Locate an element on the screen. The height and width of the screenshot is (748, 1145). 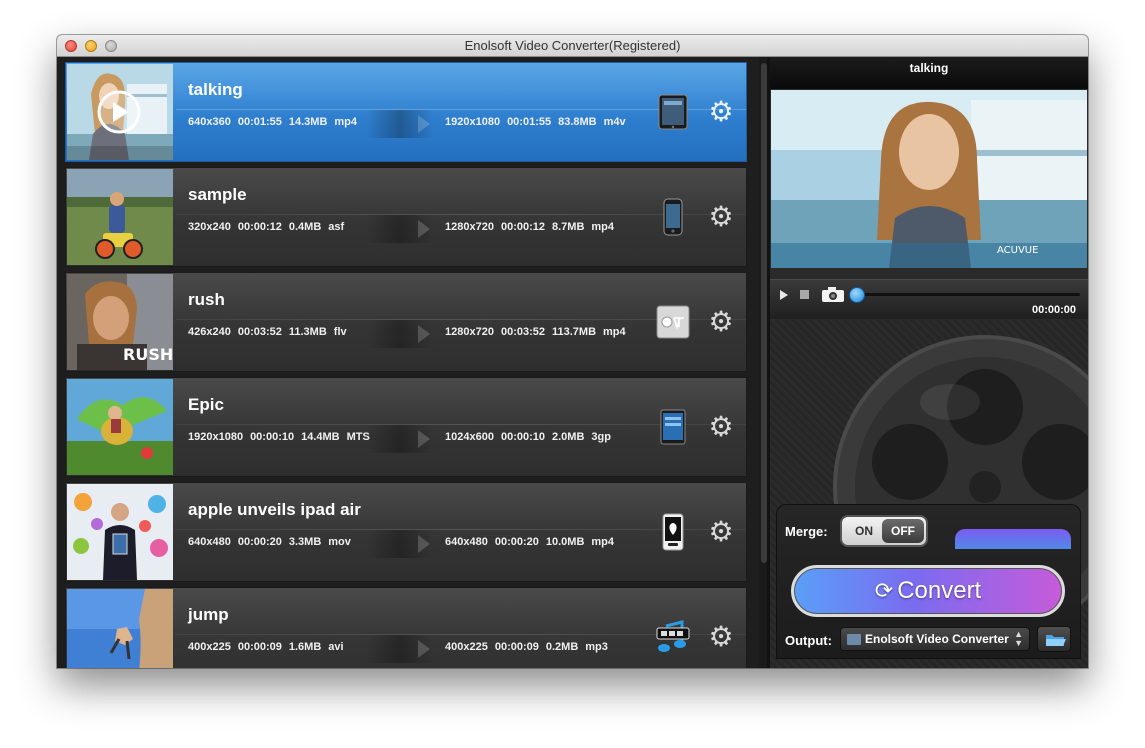
tablet-icon is located at coordinates (673, 427).